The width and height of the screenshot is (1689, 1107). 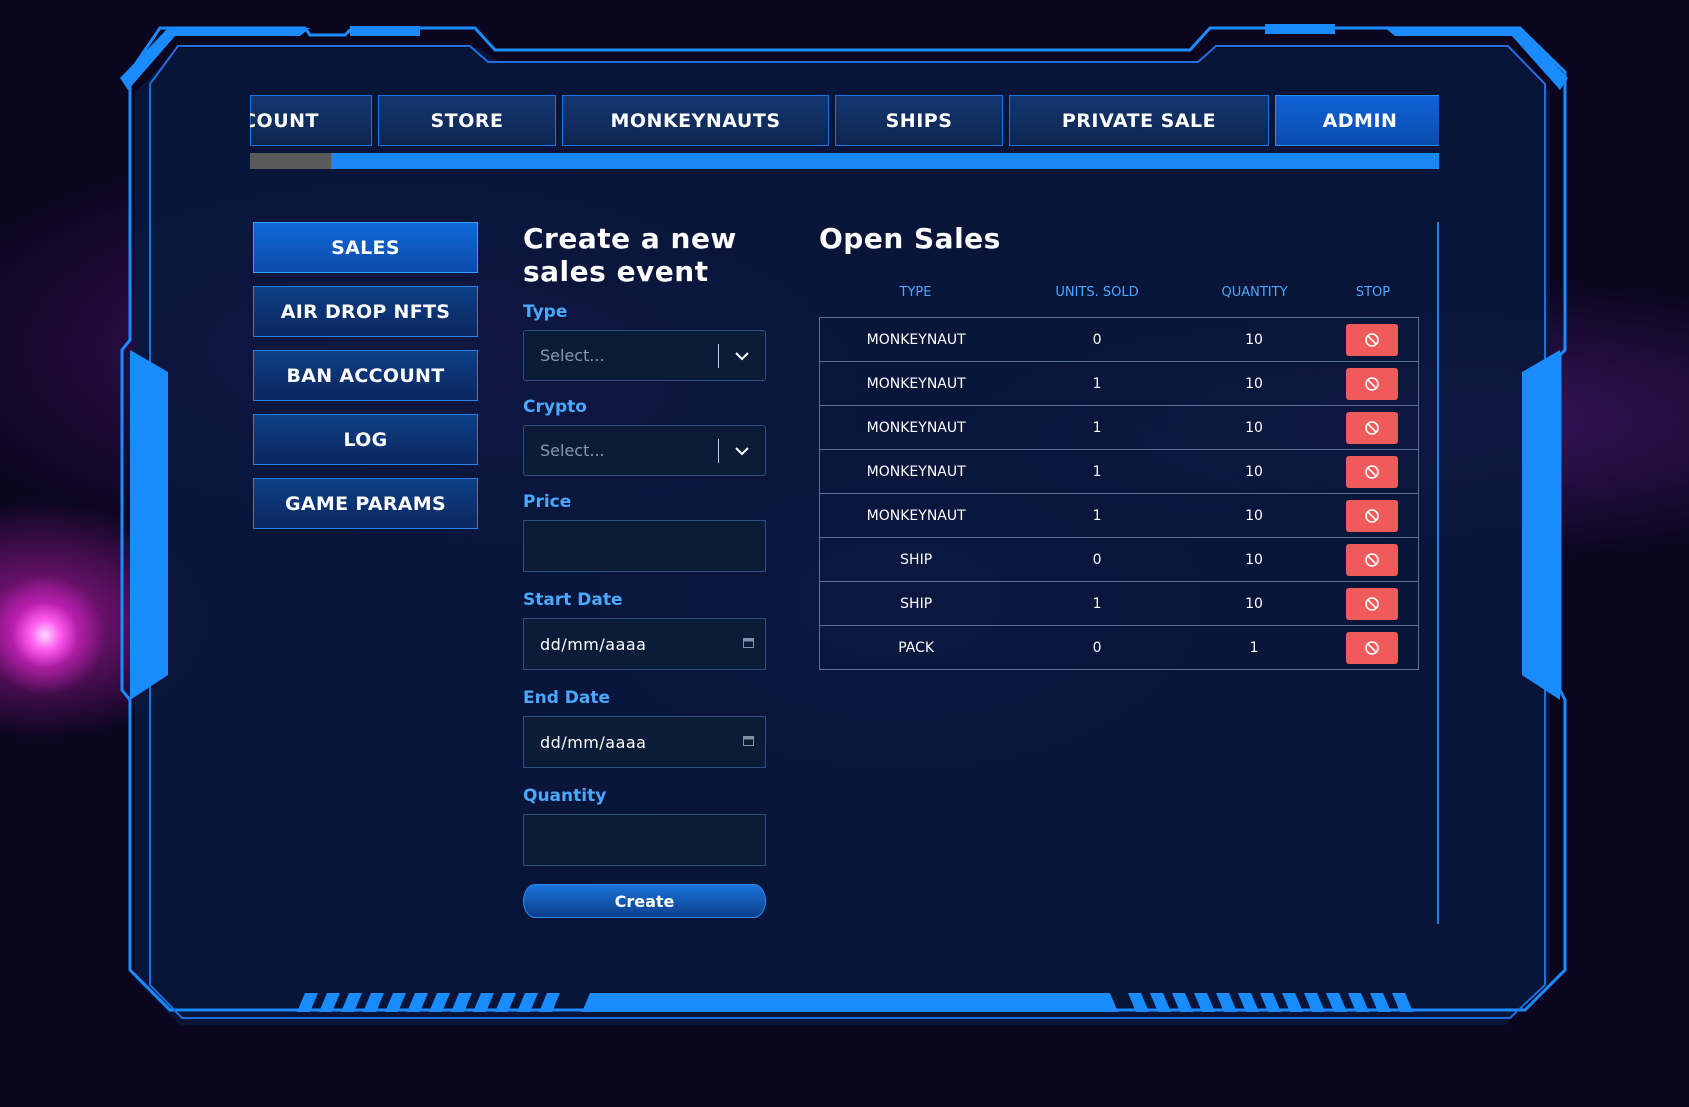 What do you see at coordinates (565, 796) in the screenshot?
I see `quantity-label: Quantity` at bounding box center [565, 796].